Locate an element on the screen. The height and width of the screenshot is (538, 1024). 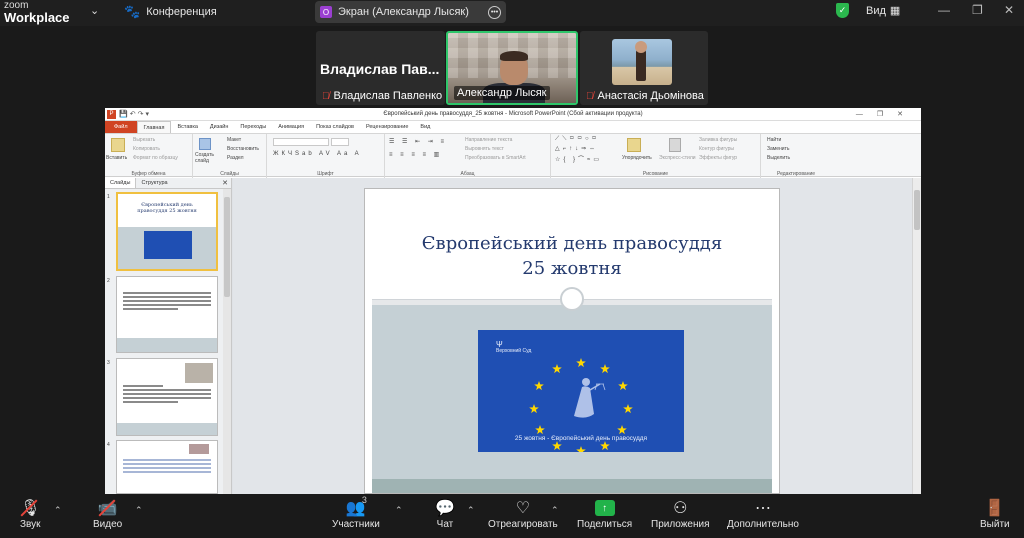
smartart-button: Преобразовать в SmartArt is located at coordinates (495, 158).